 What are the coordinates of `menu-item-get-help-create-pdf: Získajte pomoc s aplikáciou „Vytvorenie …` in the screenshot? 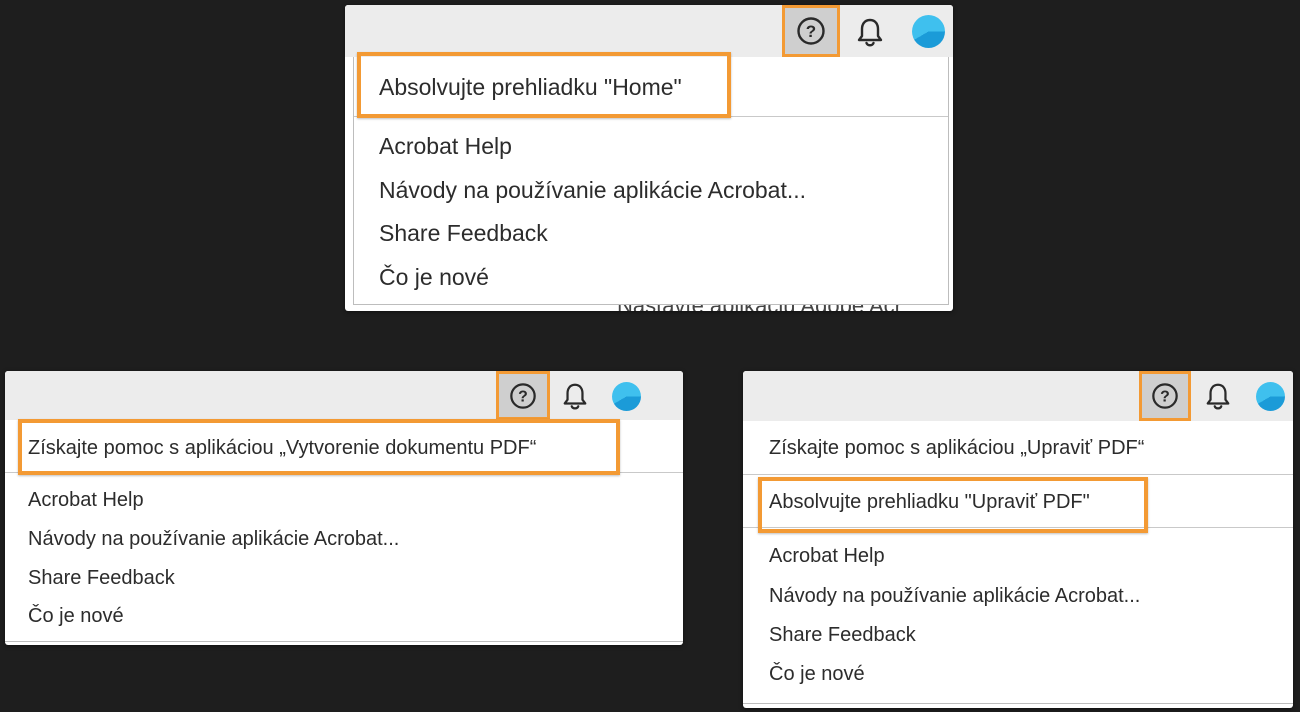 It's located at (282, 448).